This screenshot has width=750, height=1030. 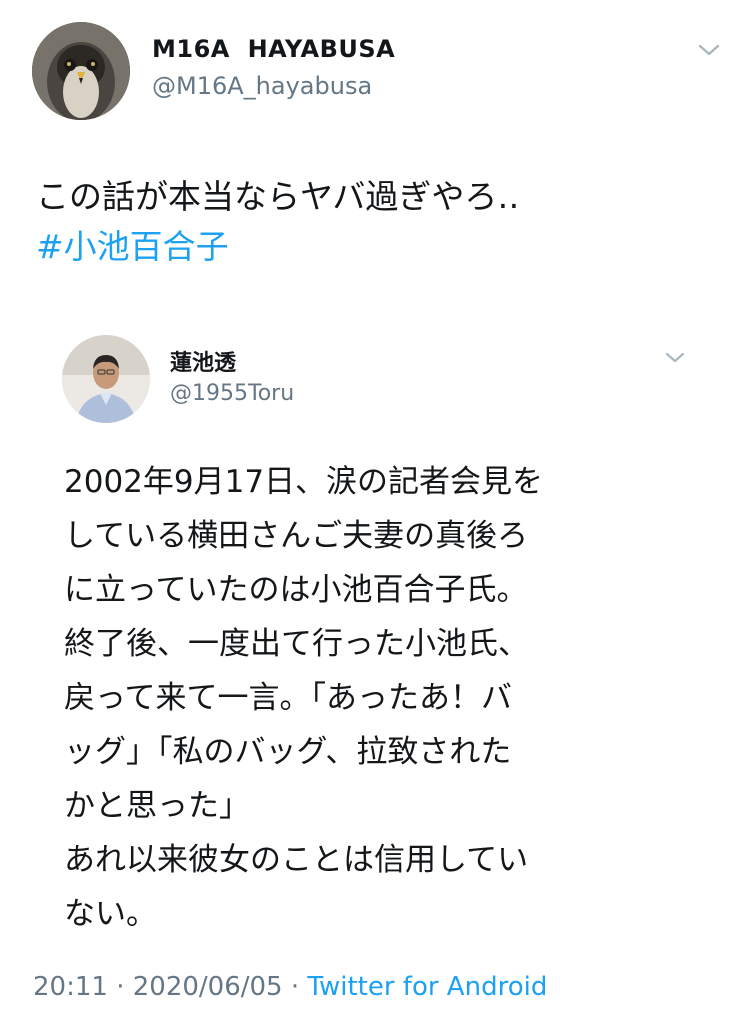 What do you see at coordinates (427, 987) in the screenshot?
I see `tweet-source-link: Twitter for Android` at bounding box center [427, 987].